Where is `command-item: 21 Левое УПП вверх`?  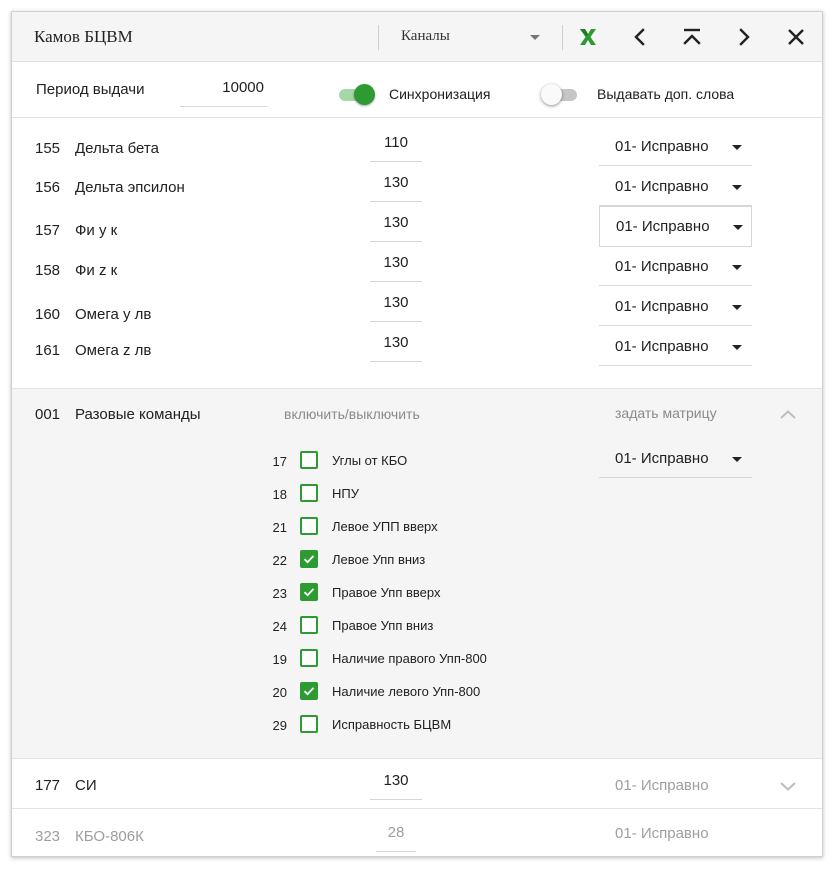 command-item: 21 Левое УПП вверх is located at coordinates (412, 529).